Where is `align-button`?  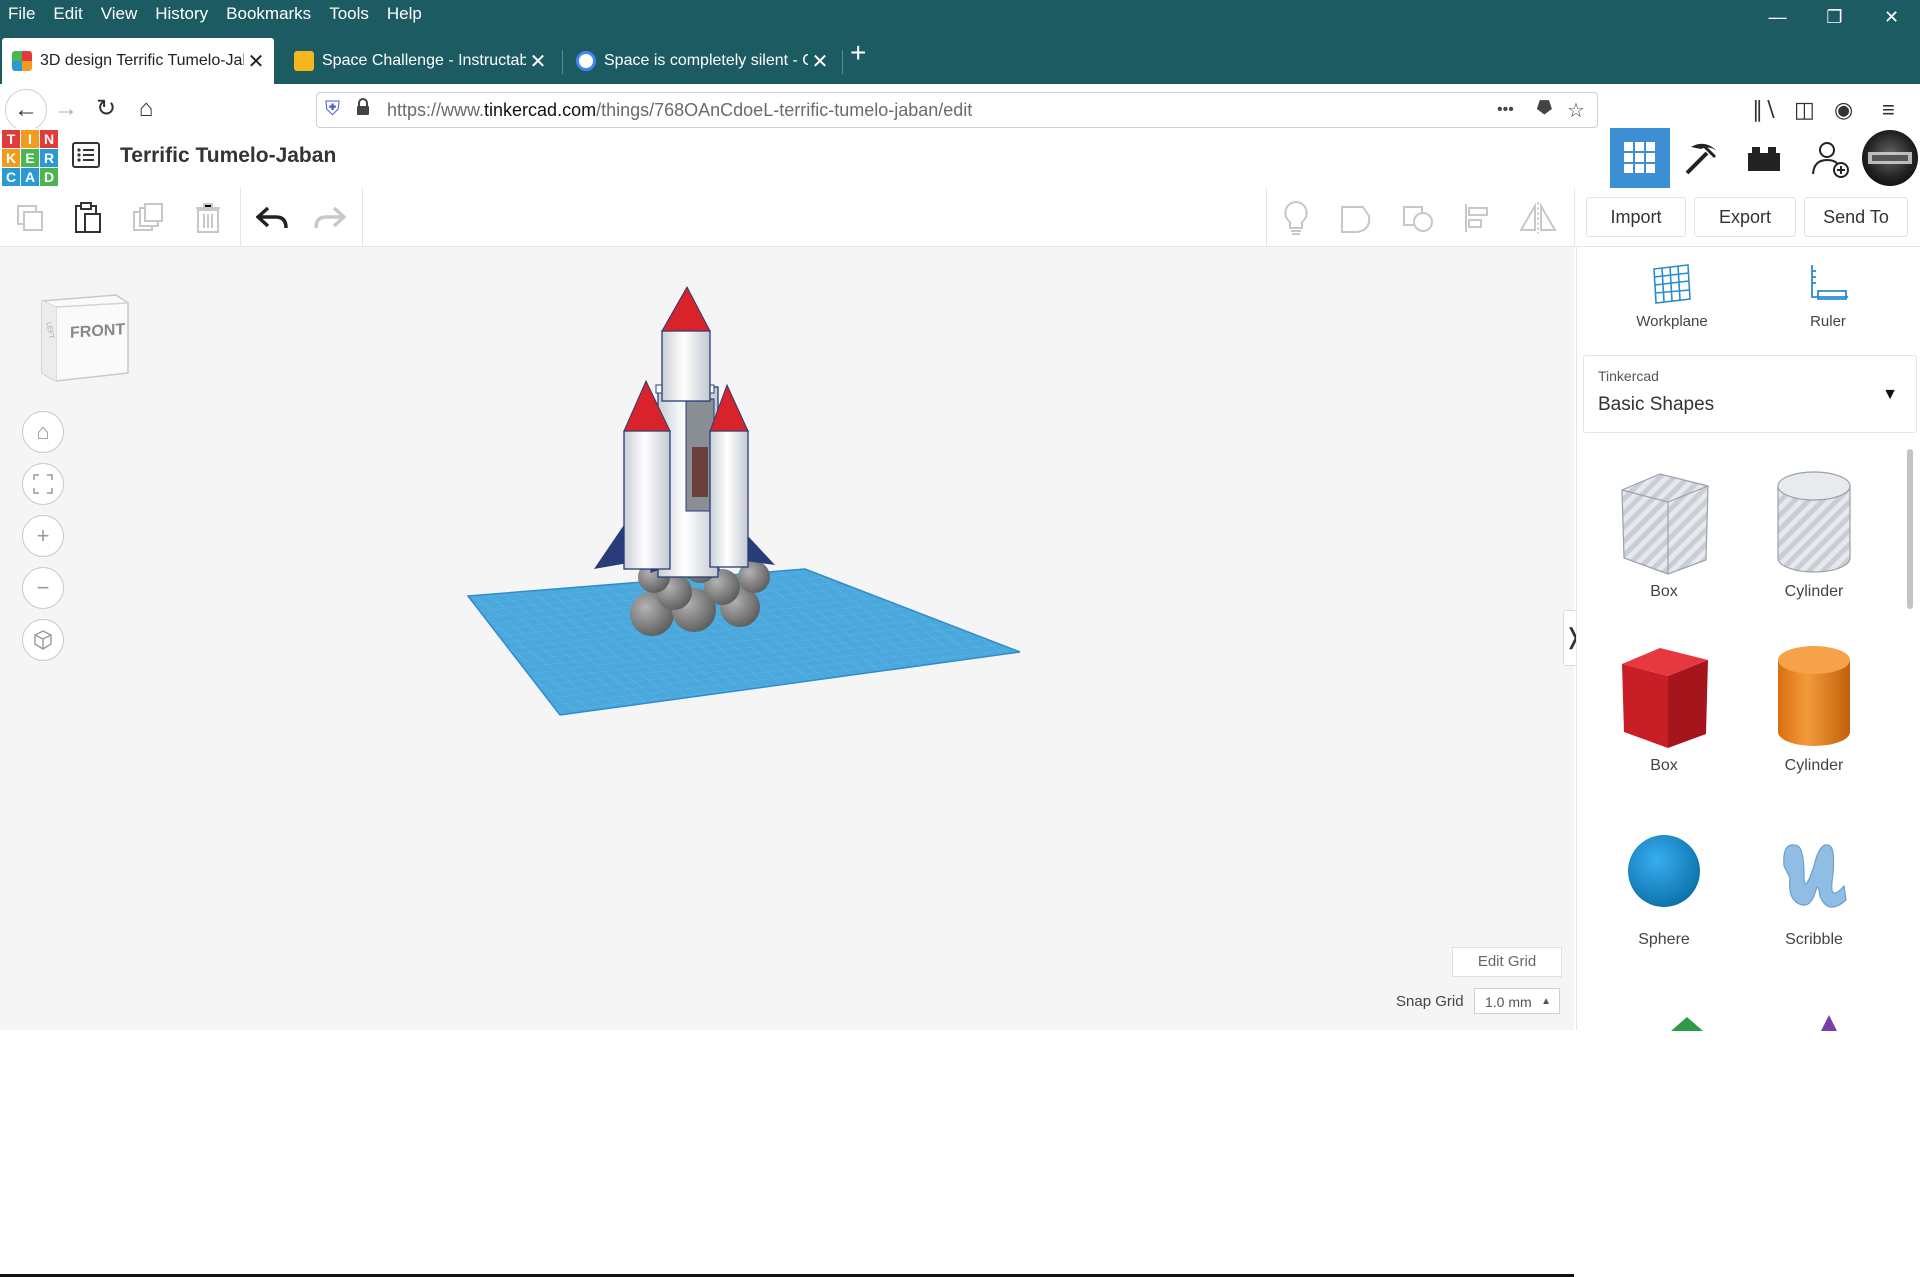 align-button is located at coordinates (1478, 218).